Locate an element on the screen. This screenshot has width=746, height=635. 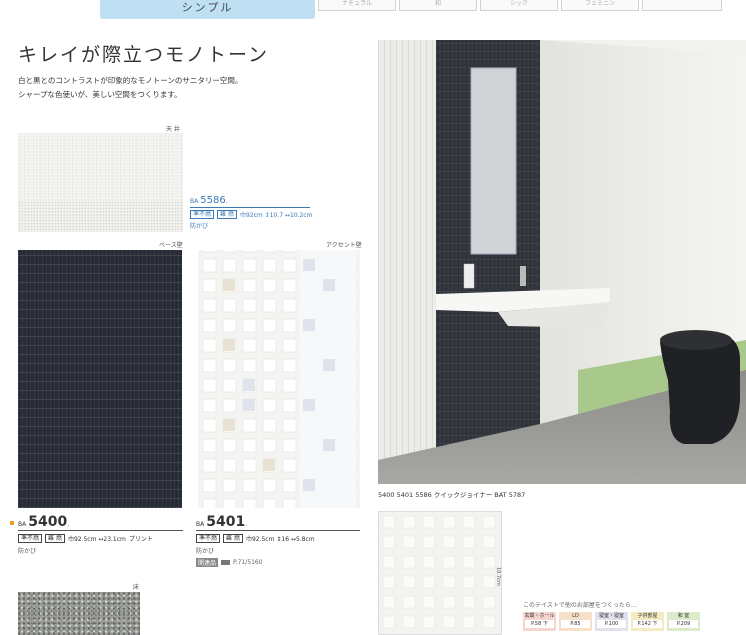
intro-line-1: 白と黒とのコントラストが印象的なモノトーンのサニタリー空間。 is located at coordinates (130, 80).